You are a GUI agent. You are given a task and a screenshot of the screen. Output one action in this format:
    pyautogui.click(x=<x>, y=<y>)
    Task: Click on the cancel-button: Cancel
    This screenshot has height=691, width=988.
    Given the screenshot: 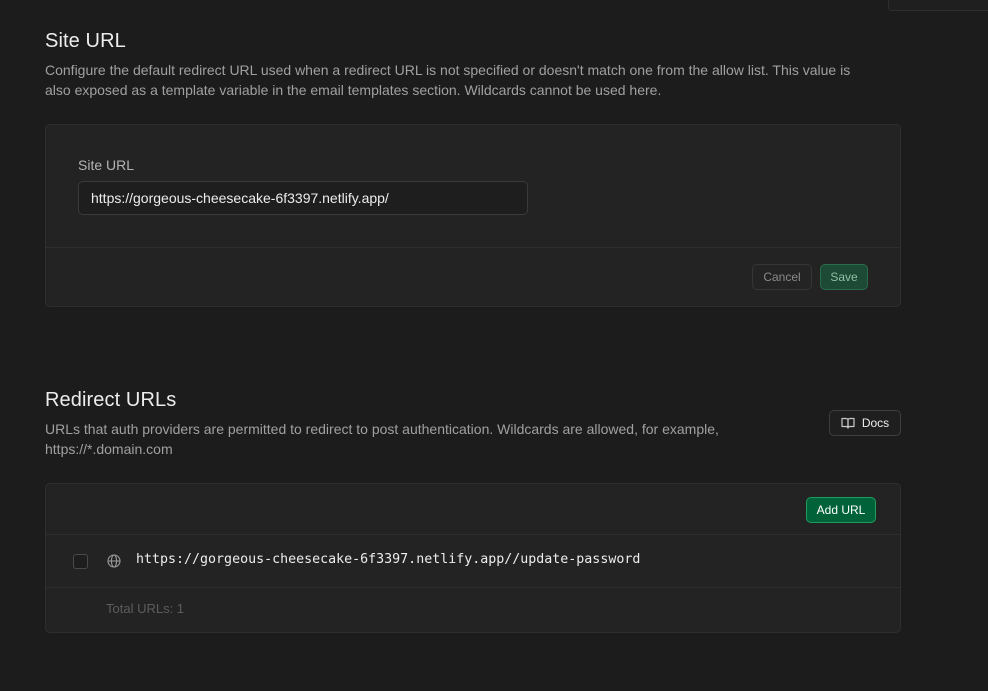 What is the action you would take?
    pyautogui.click(x=782, y=277)
    